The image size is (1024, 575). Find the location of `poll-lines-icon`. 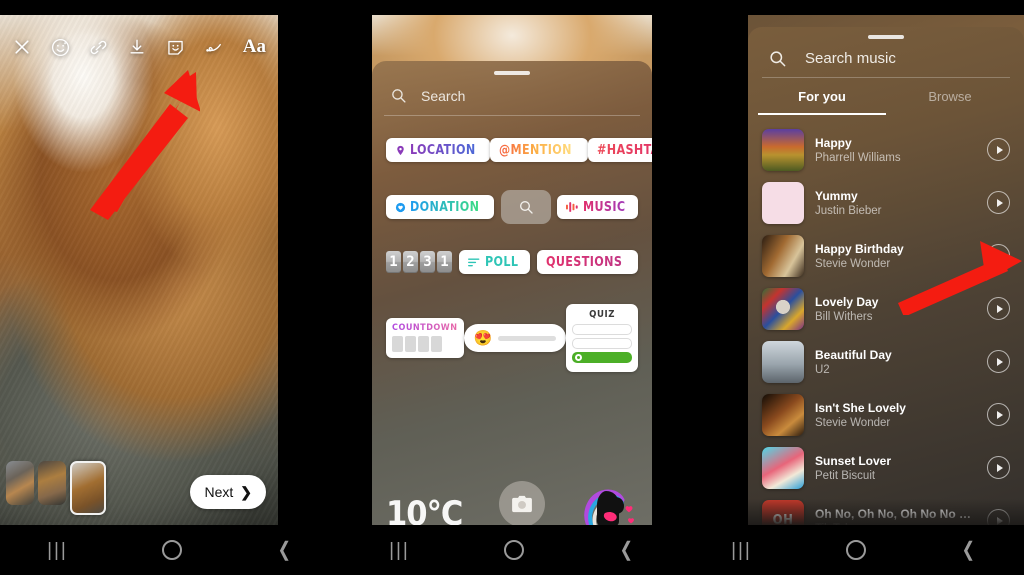

poll-lines-icon is located at coordinates (473, 261).